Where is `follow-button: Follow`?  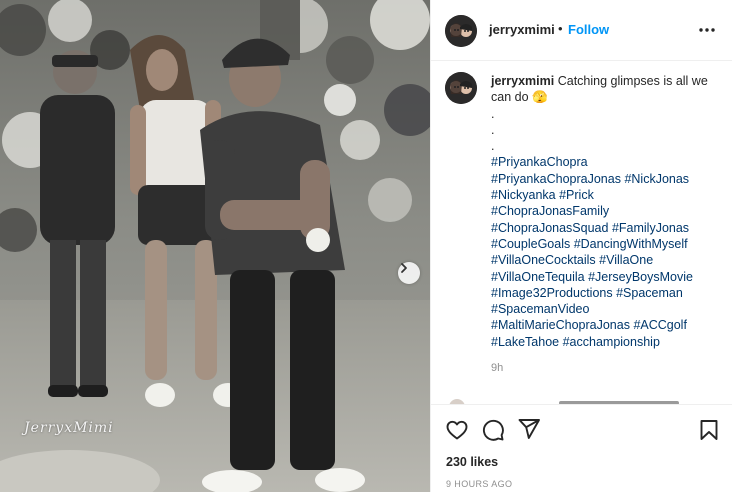
follow-button: Follow is located at coordinates (588, 29).